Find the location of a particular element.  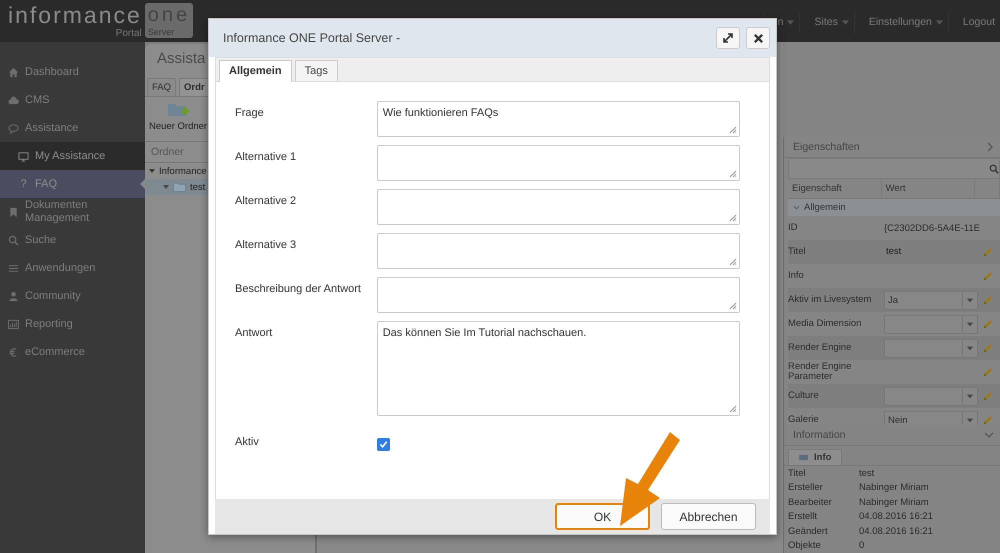

info-label: Geändert is located at coordinates (808, 531).